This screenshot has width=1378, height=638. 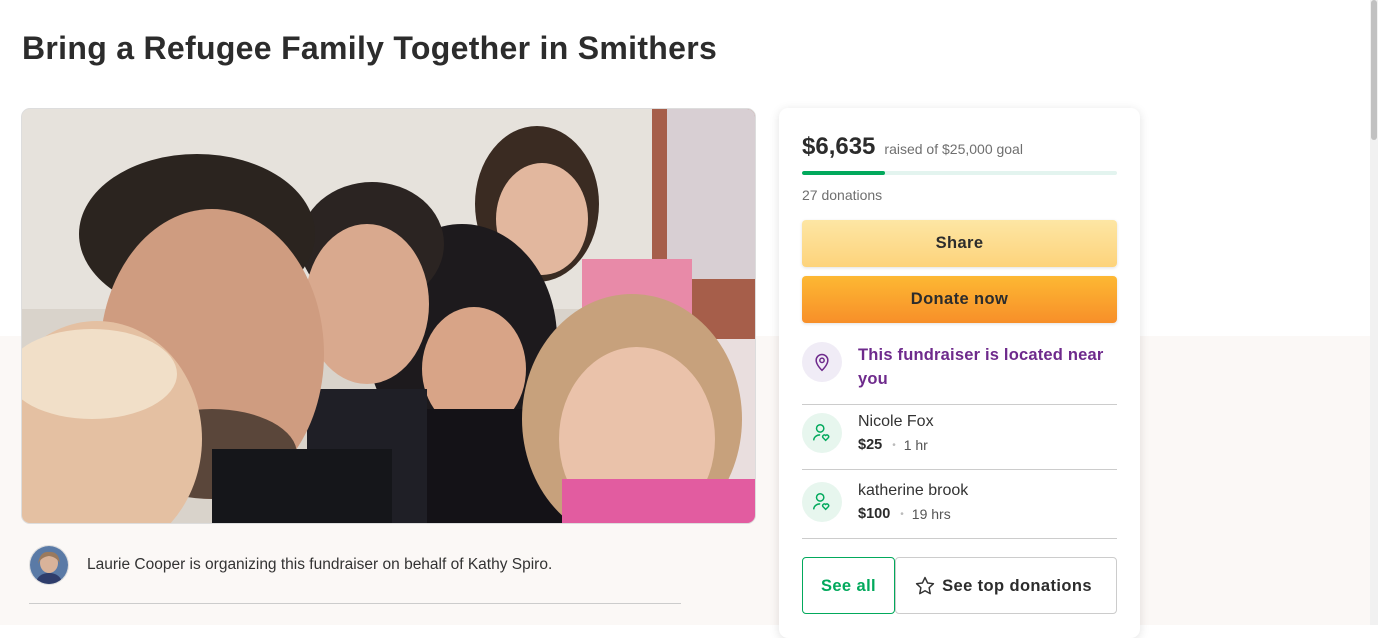 I want to click on star-icon, so click(x=925, y=585).